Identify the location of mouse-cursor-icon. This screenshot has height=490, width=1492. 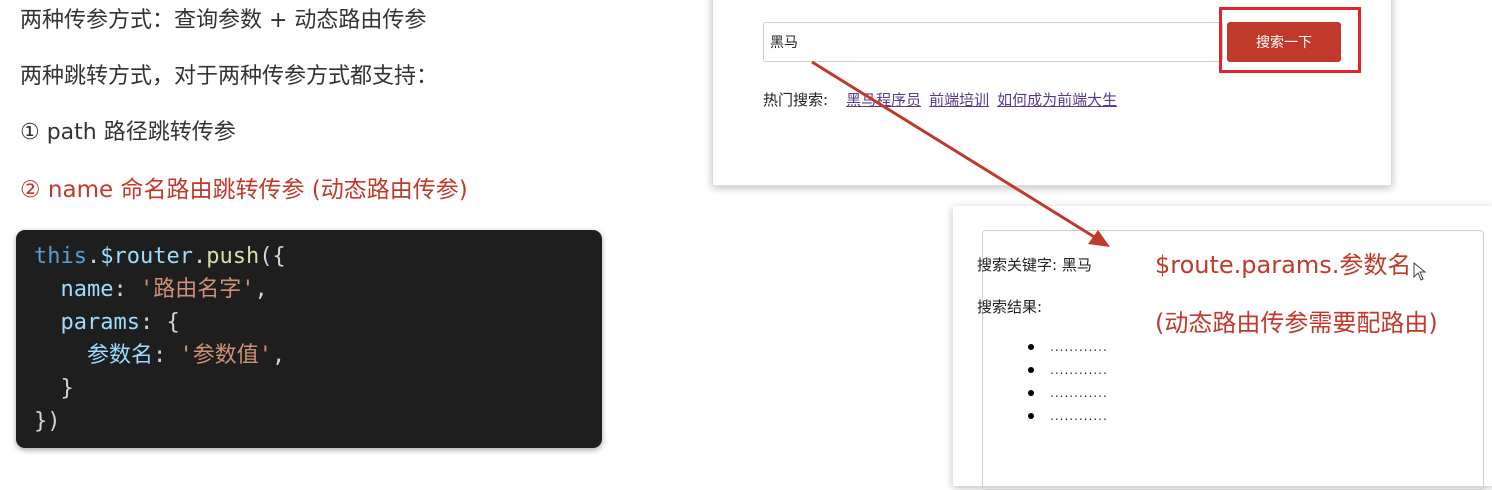
(1420, 271).